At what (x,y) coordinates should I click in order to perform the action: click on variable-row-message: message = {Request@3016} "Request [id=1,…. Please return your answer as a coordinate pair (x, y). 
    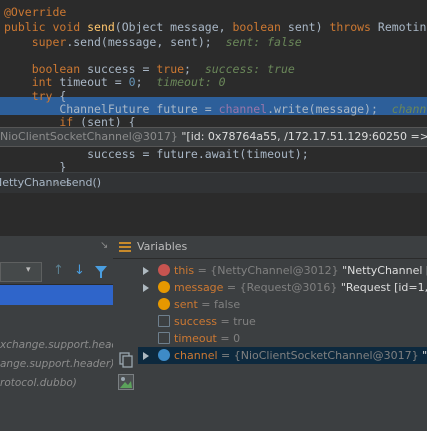
    Looking at the image, I should click on (282, 287).